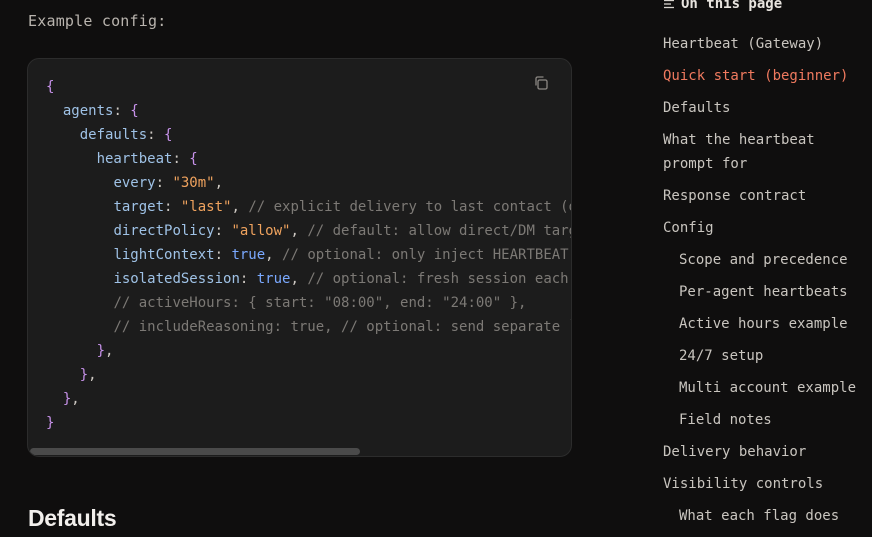 The height and width of the screenshot is (537, 872). I want to click on scrollbar-thumb, so click(195, 451).